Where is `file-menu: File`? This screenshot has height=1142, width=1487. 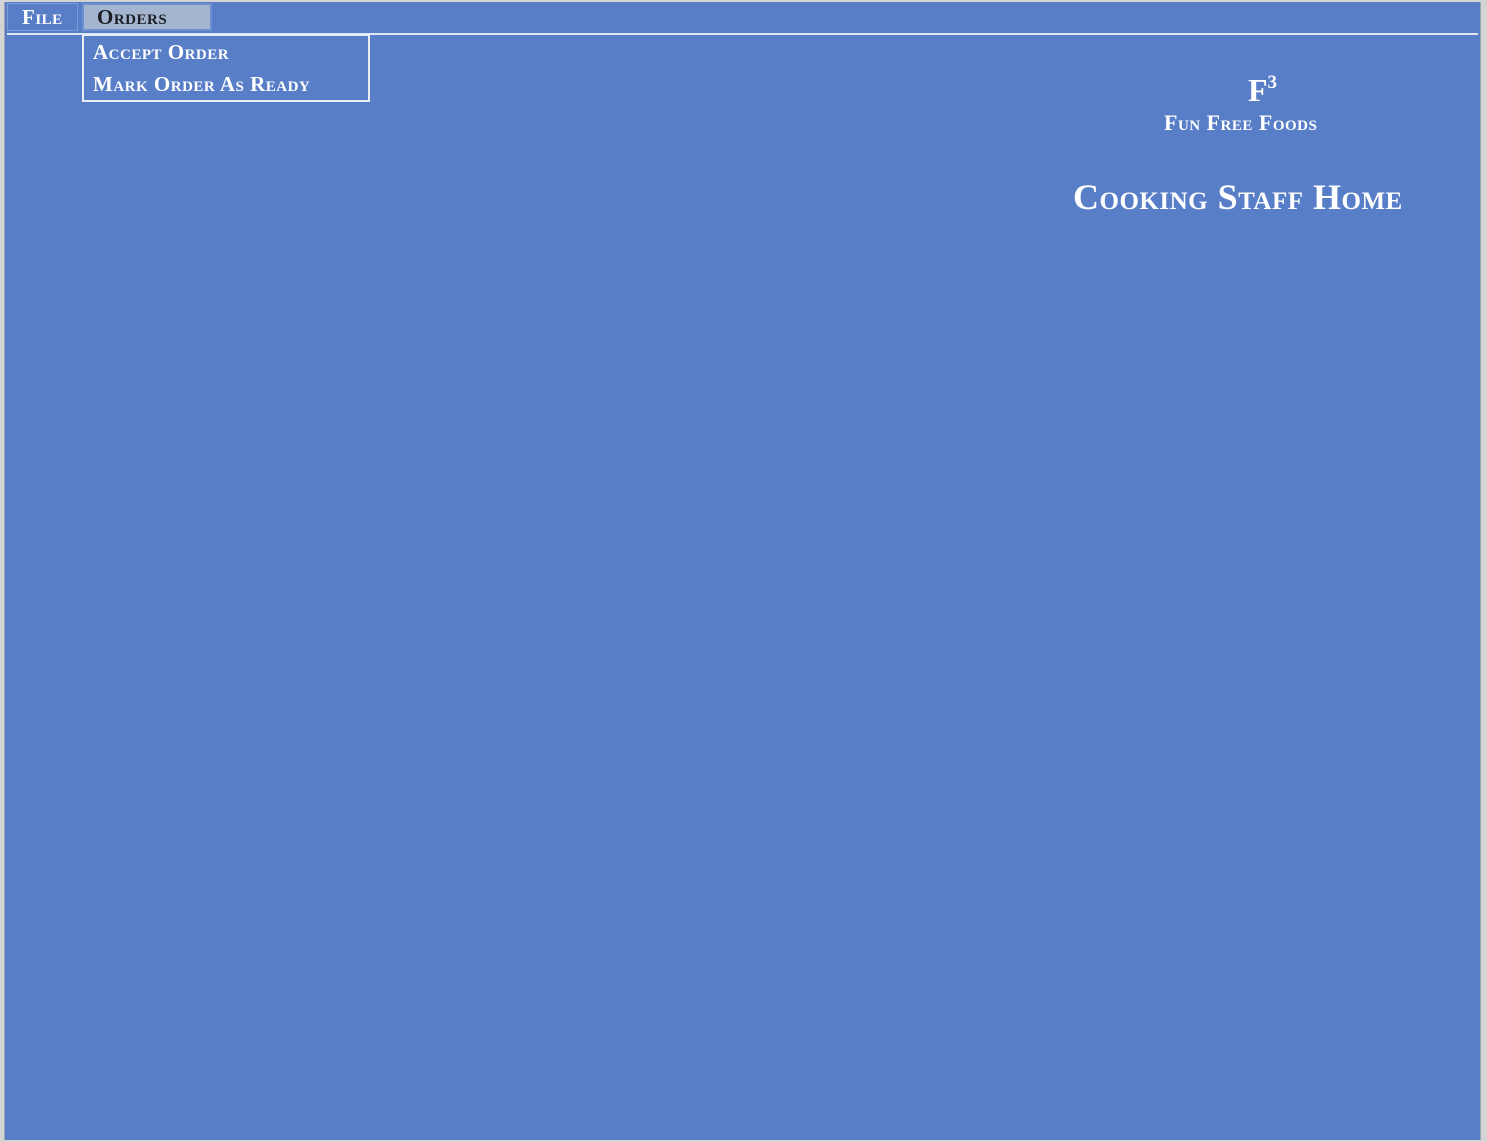 file-menu: File is located at coordinates (42, 17).